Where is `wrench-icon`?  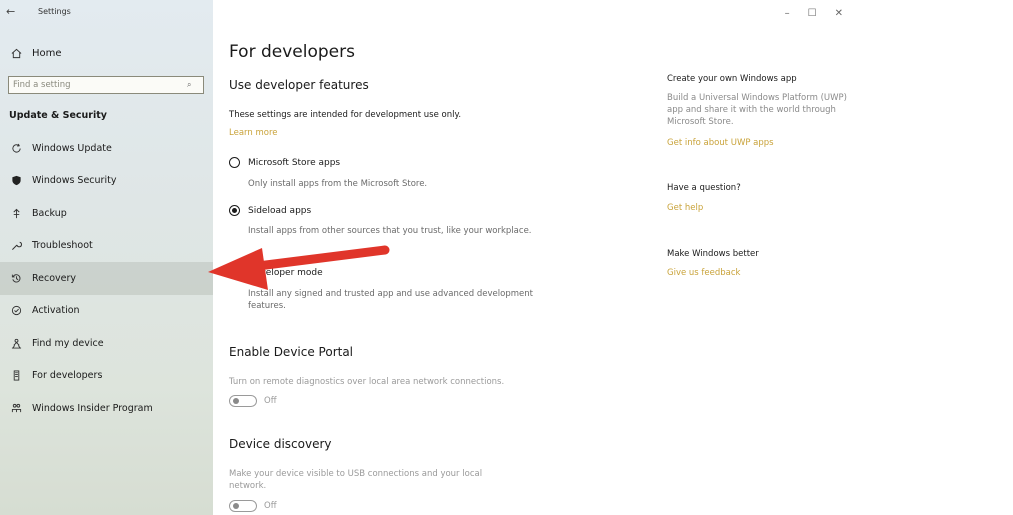
wrench-icon is located at coordinates (16, 246).